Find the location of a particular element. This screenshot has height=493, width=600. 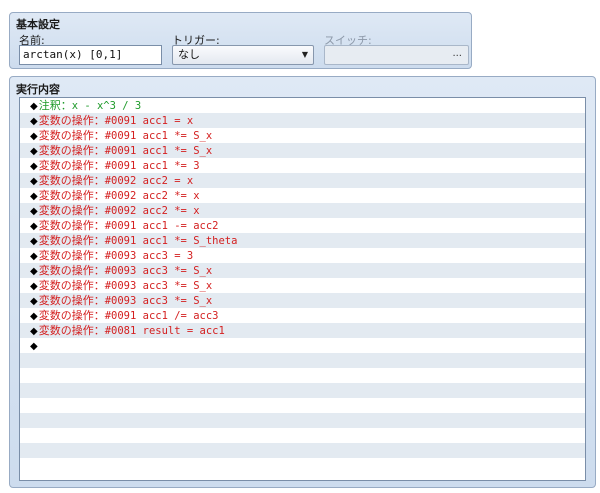

command-text: #0091 acc1 /= acc3 is located at coordinates (161, 316).